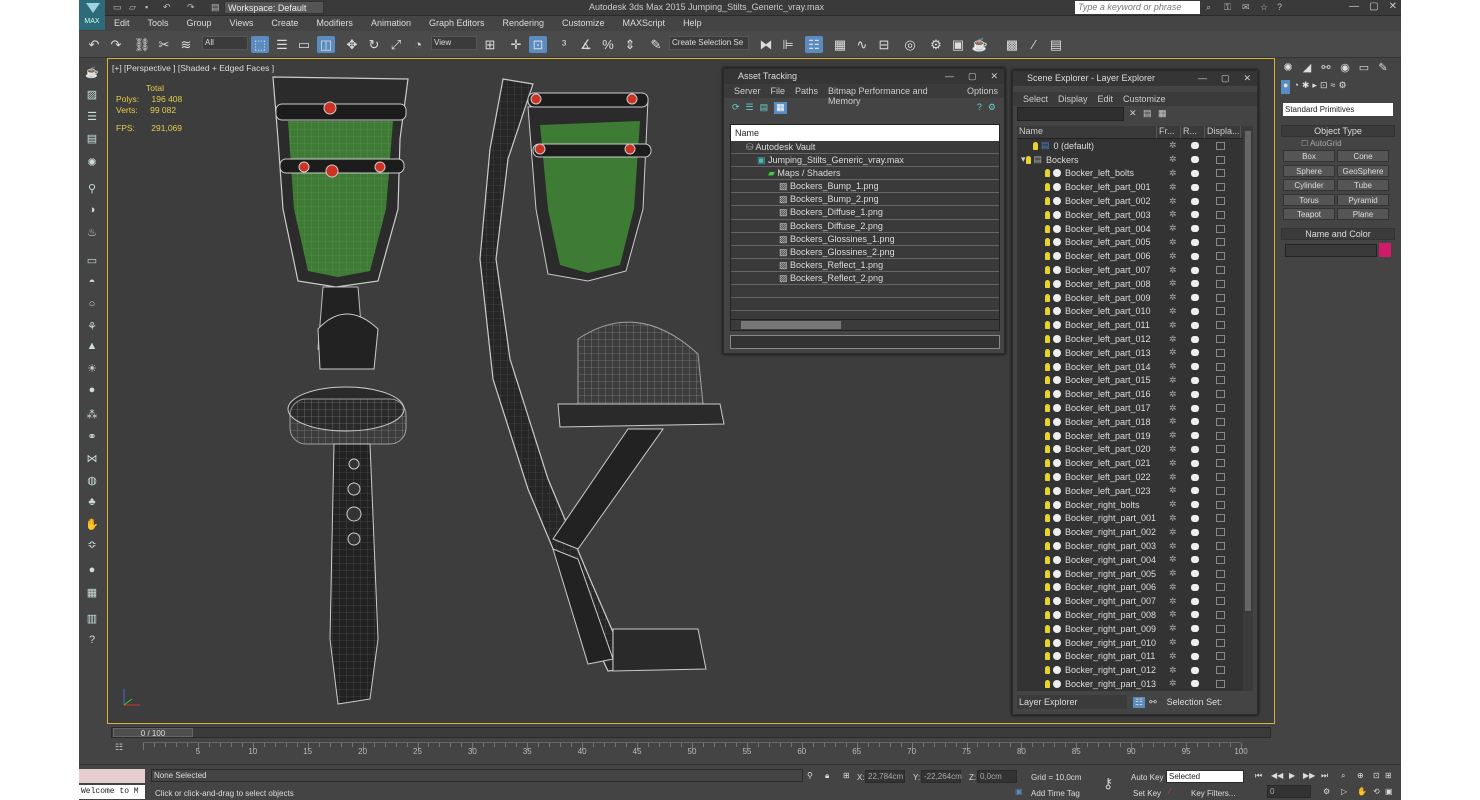 The width and height of the screenshot is (1480, 800). Describe the element at coordinates (1130, 436) in the screenshot. I see `object-row: Bocker_left_part_019 ✲` at that location.